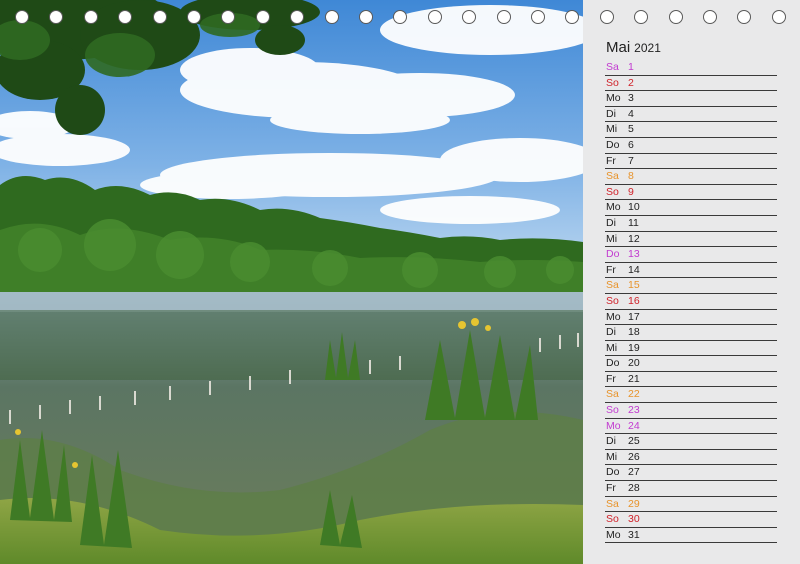 This screenshot has height=564, width=800. What do you see at coordinates (691, 224) in the screenshot?
I see `day-row: Di 11` at bounding box center [691, 224].